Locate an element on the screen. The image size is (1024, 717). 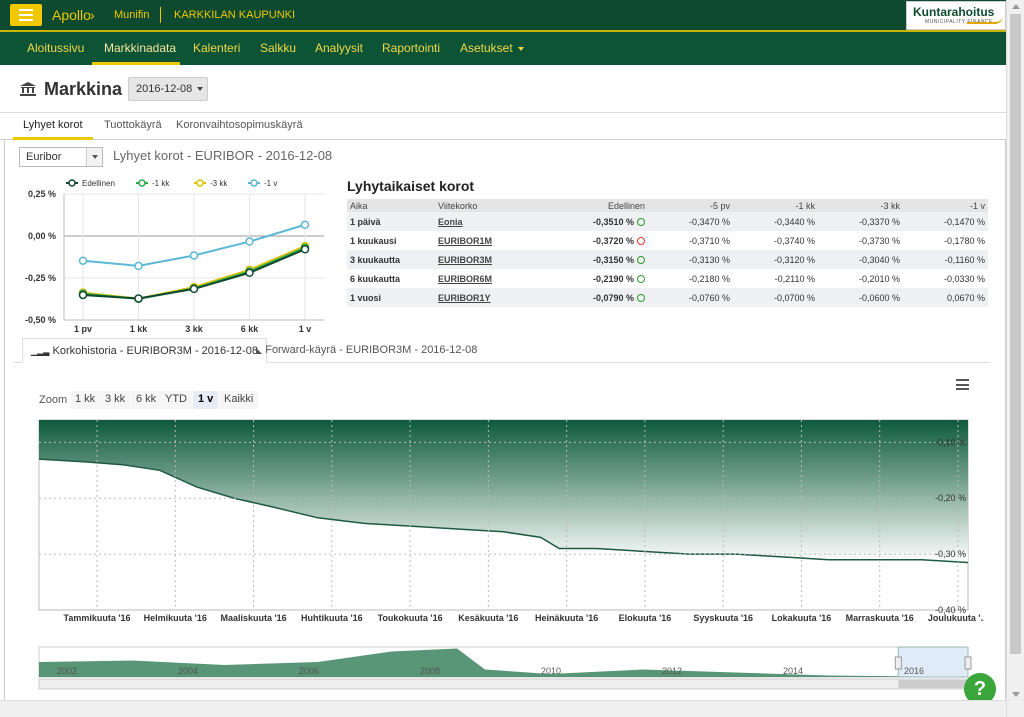
tab-forward-kayra: ◣ Forward-käyrä - EURIBOR3M - 2016-12-08 is located at coordinates (366, 350).